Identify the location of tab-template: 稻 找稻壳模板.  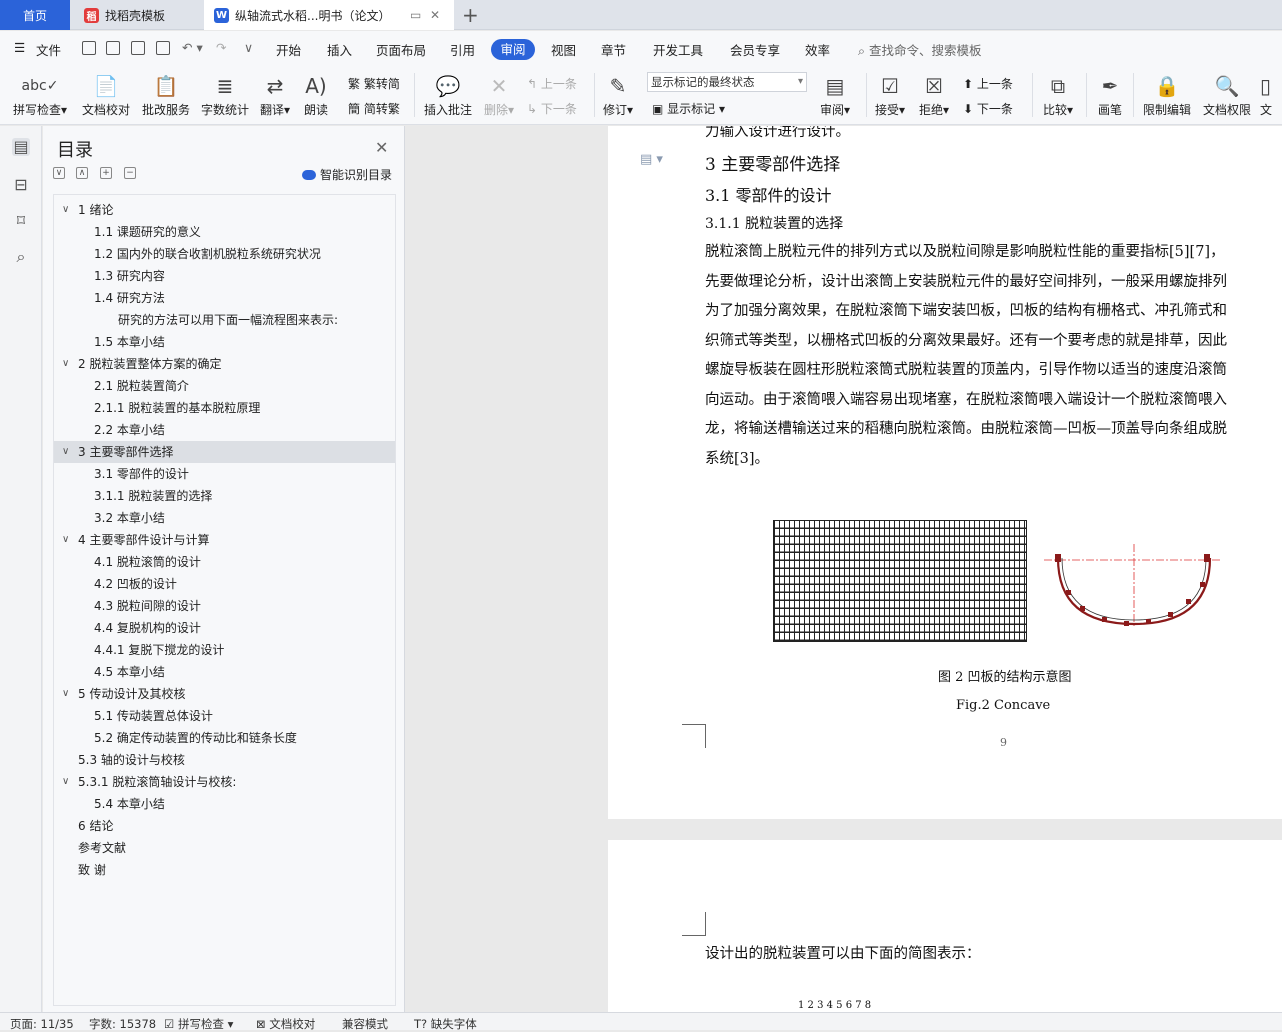
(137, 15).